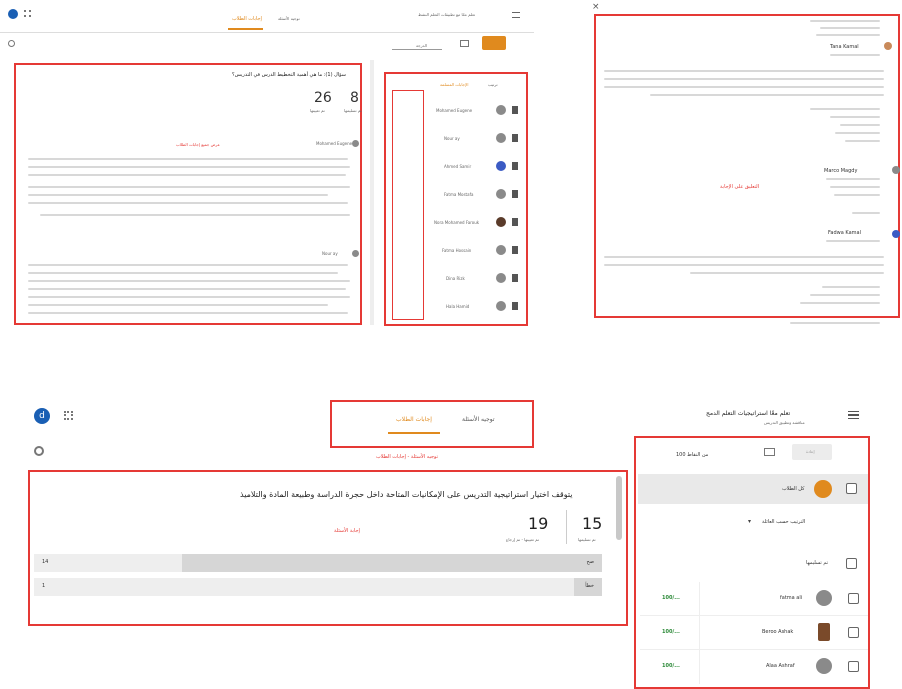 This screenshot has height=689, width=902. Describe the element at coordinates (590, 562) in the screenshot. I see `option-label: صح` at that location.